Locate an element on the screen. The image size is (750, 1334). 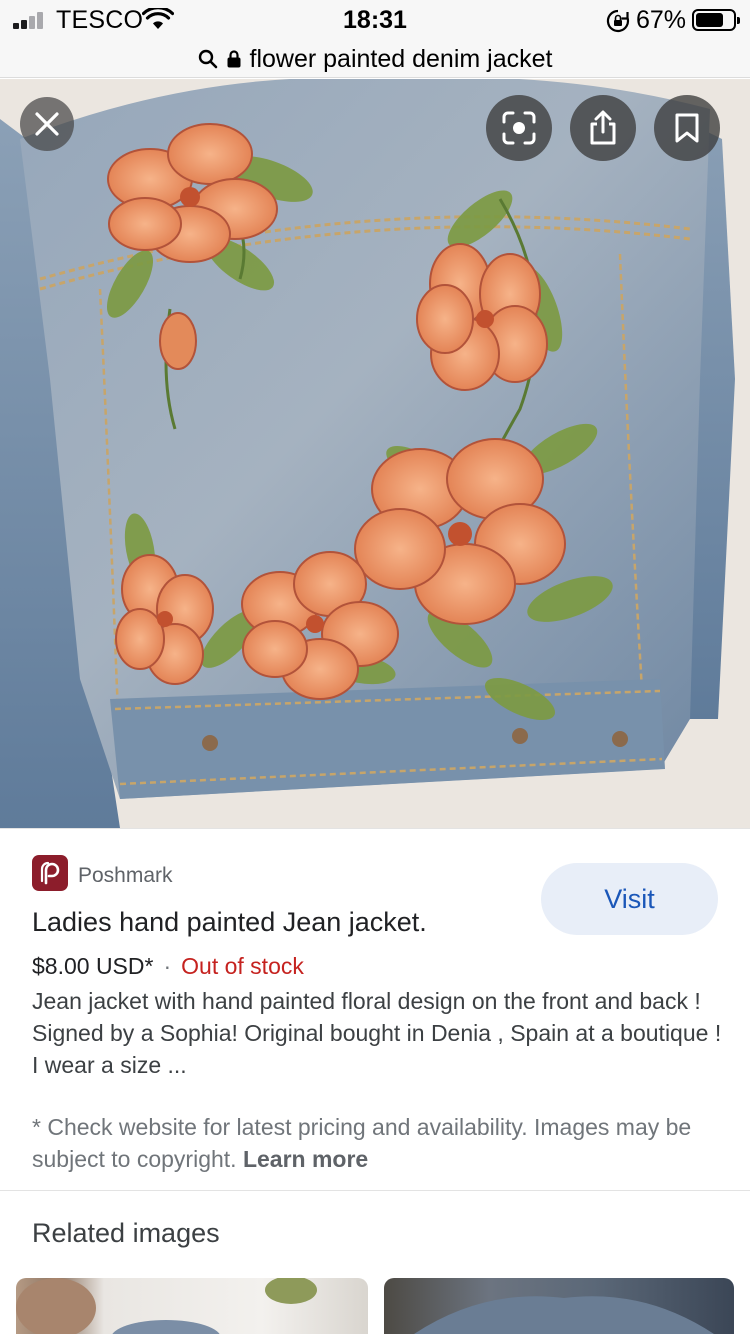
url-bar: flower painted denim jacket is located at coordinates (375, 59).